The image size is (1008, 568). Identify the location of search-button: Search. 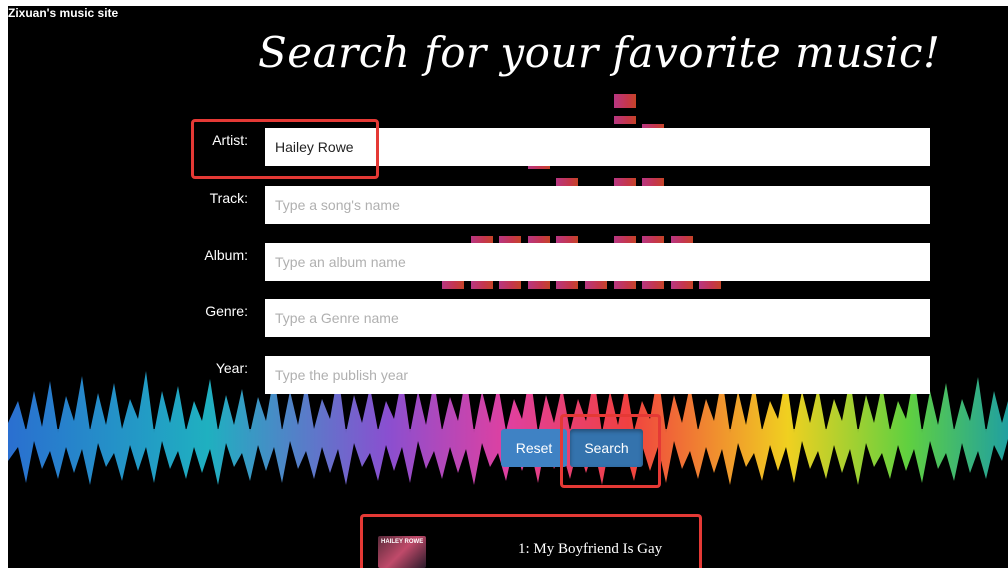
(606, 448).